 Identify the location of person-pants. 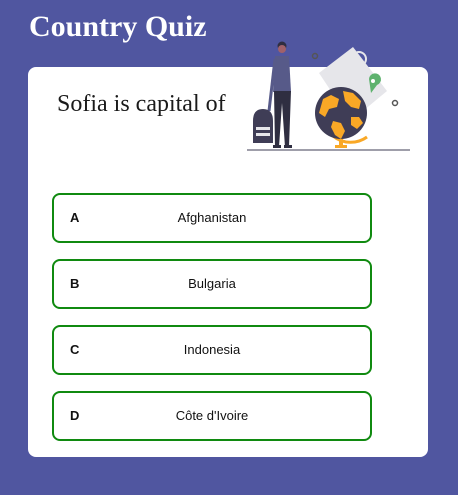
(282, 119).